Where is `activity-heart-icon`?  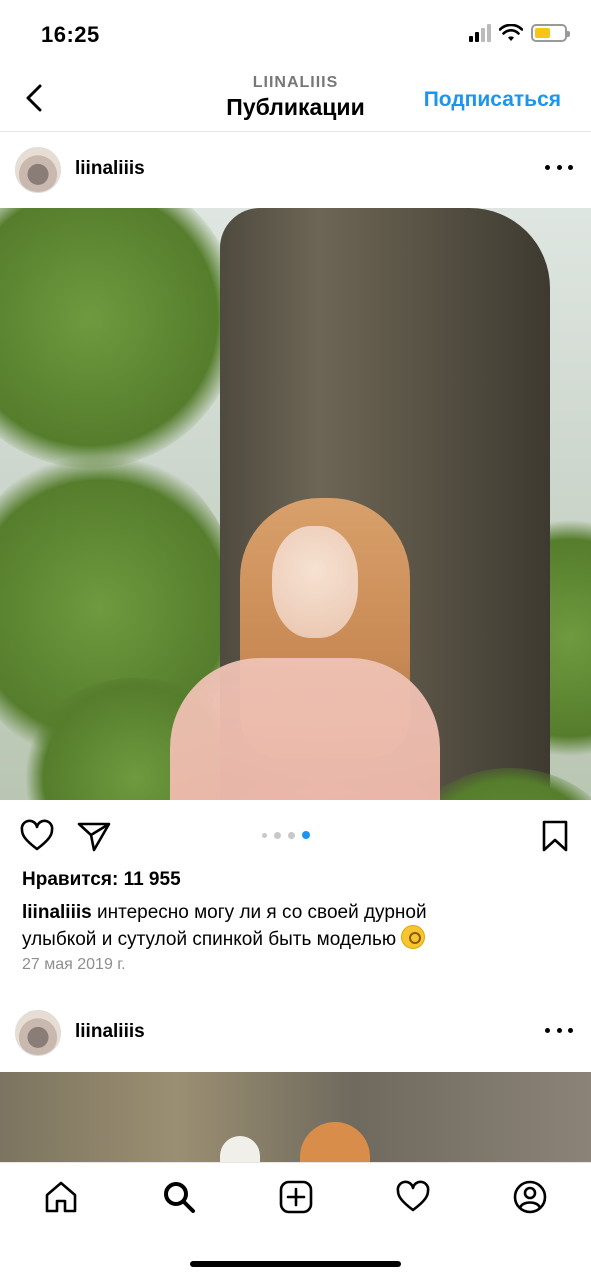
activity-heart-icon is located at coordinates (413, 1197).